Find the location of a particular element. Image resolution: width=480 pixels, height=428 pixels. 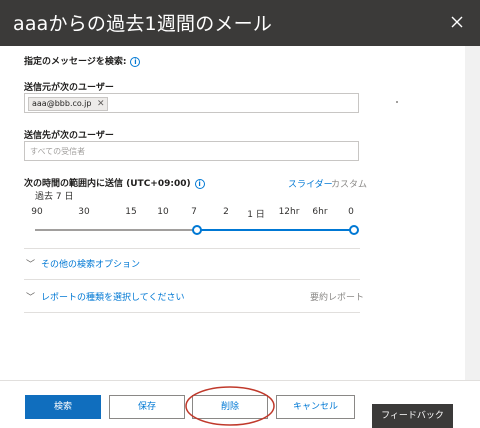

panel-header: aaaからの過去1週間のメール is located at coordinates (240, 23).